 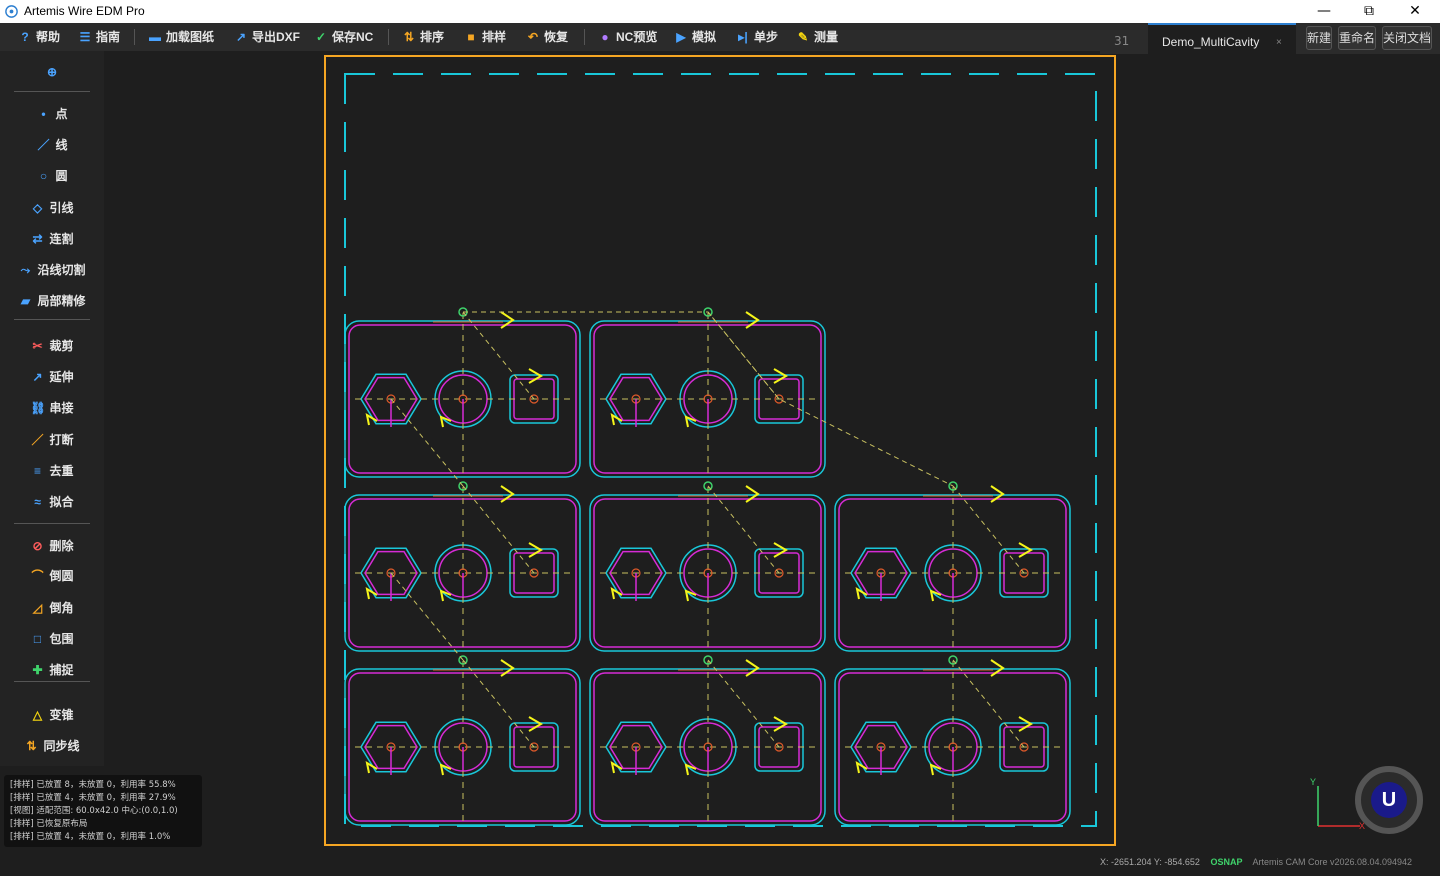 I want to click on play-icon: ▶, so click(x=681, y=37).